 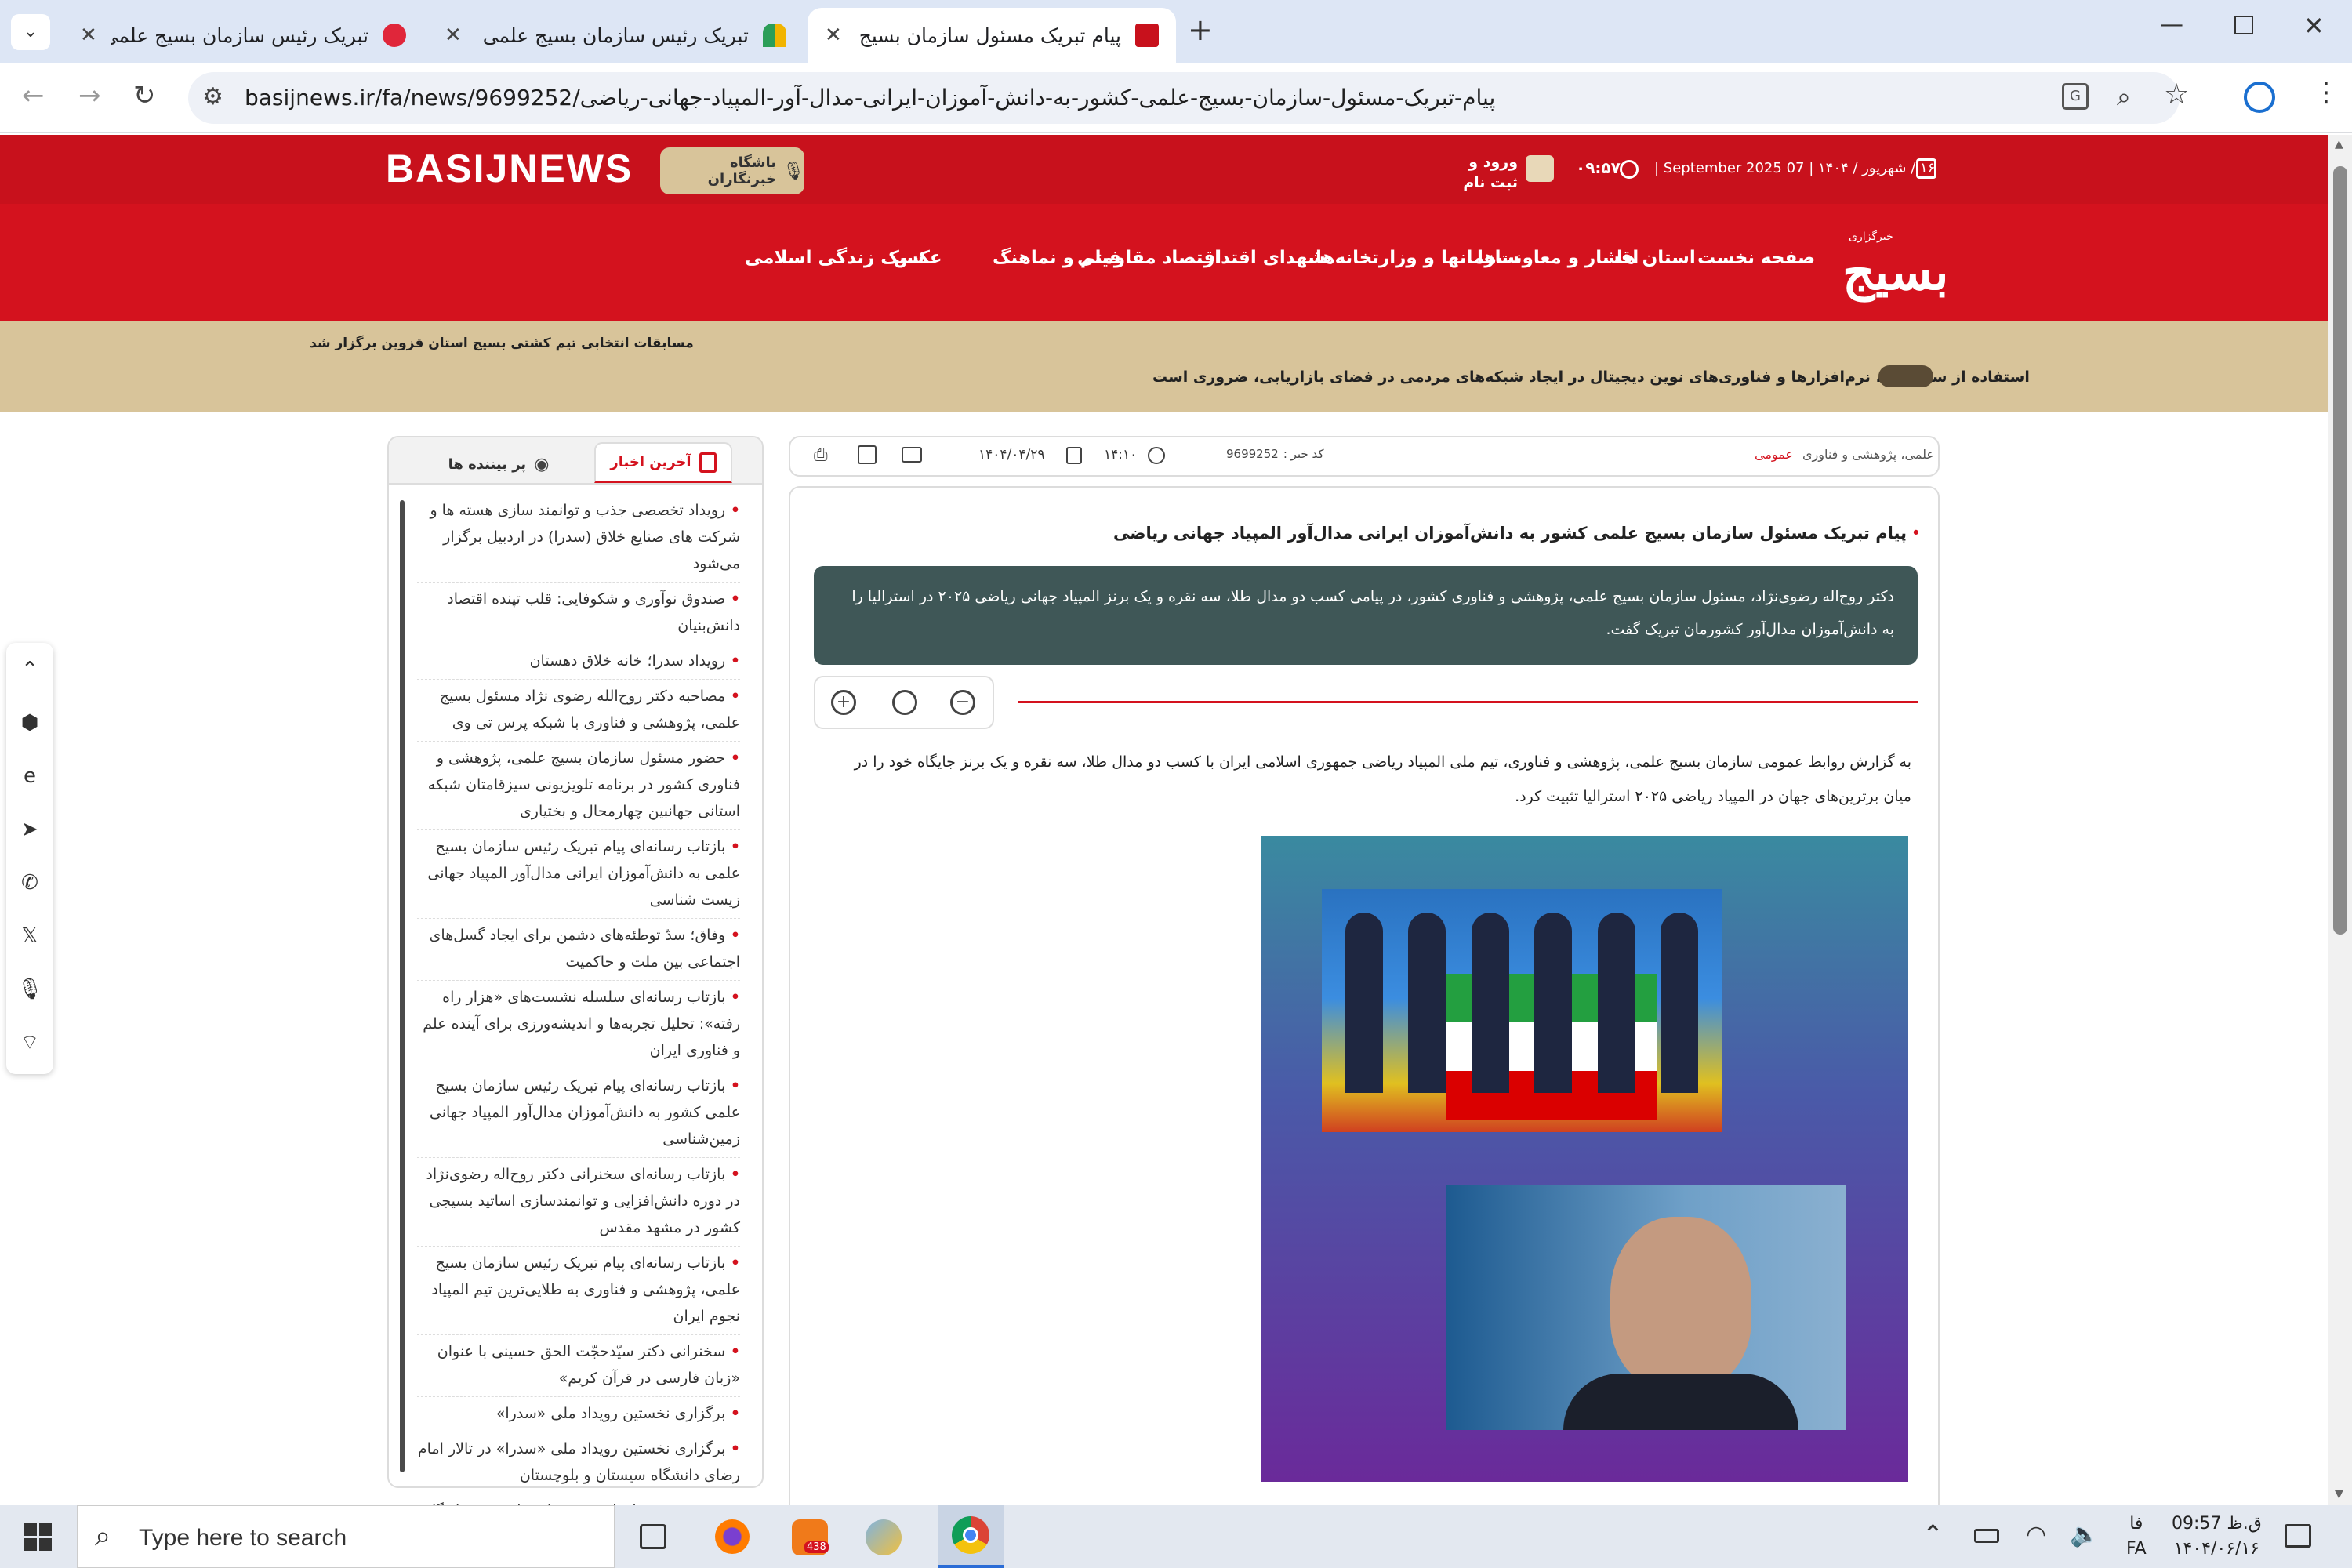 What do you see at coordinates (103, 1536) in the screenshot?
I see `search-icon: ⌕` at bounding box center [103, 1536].